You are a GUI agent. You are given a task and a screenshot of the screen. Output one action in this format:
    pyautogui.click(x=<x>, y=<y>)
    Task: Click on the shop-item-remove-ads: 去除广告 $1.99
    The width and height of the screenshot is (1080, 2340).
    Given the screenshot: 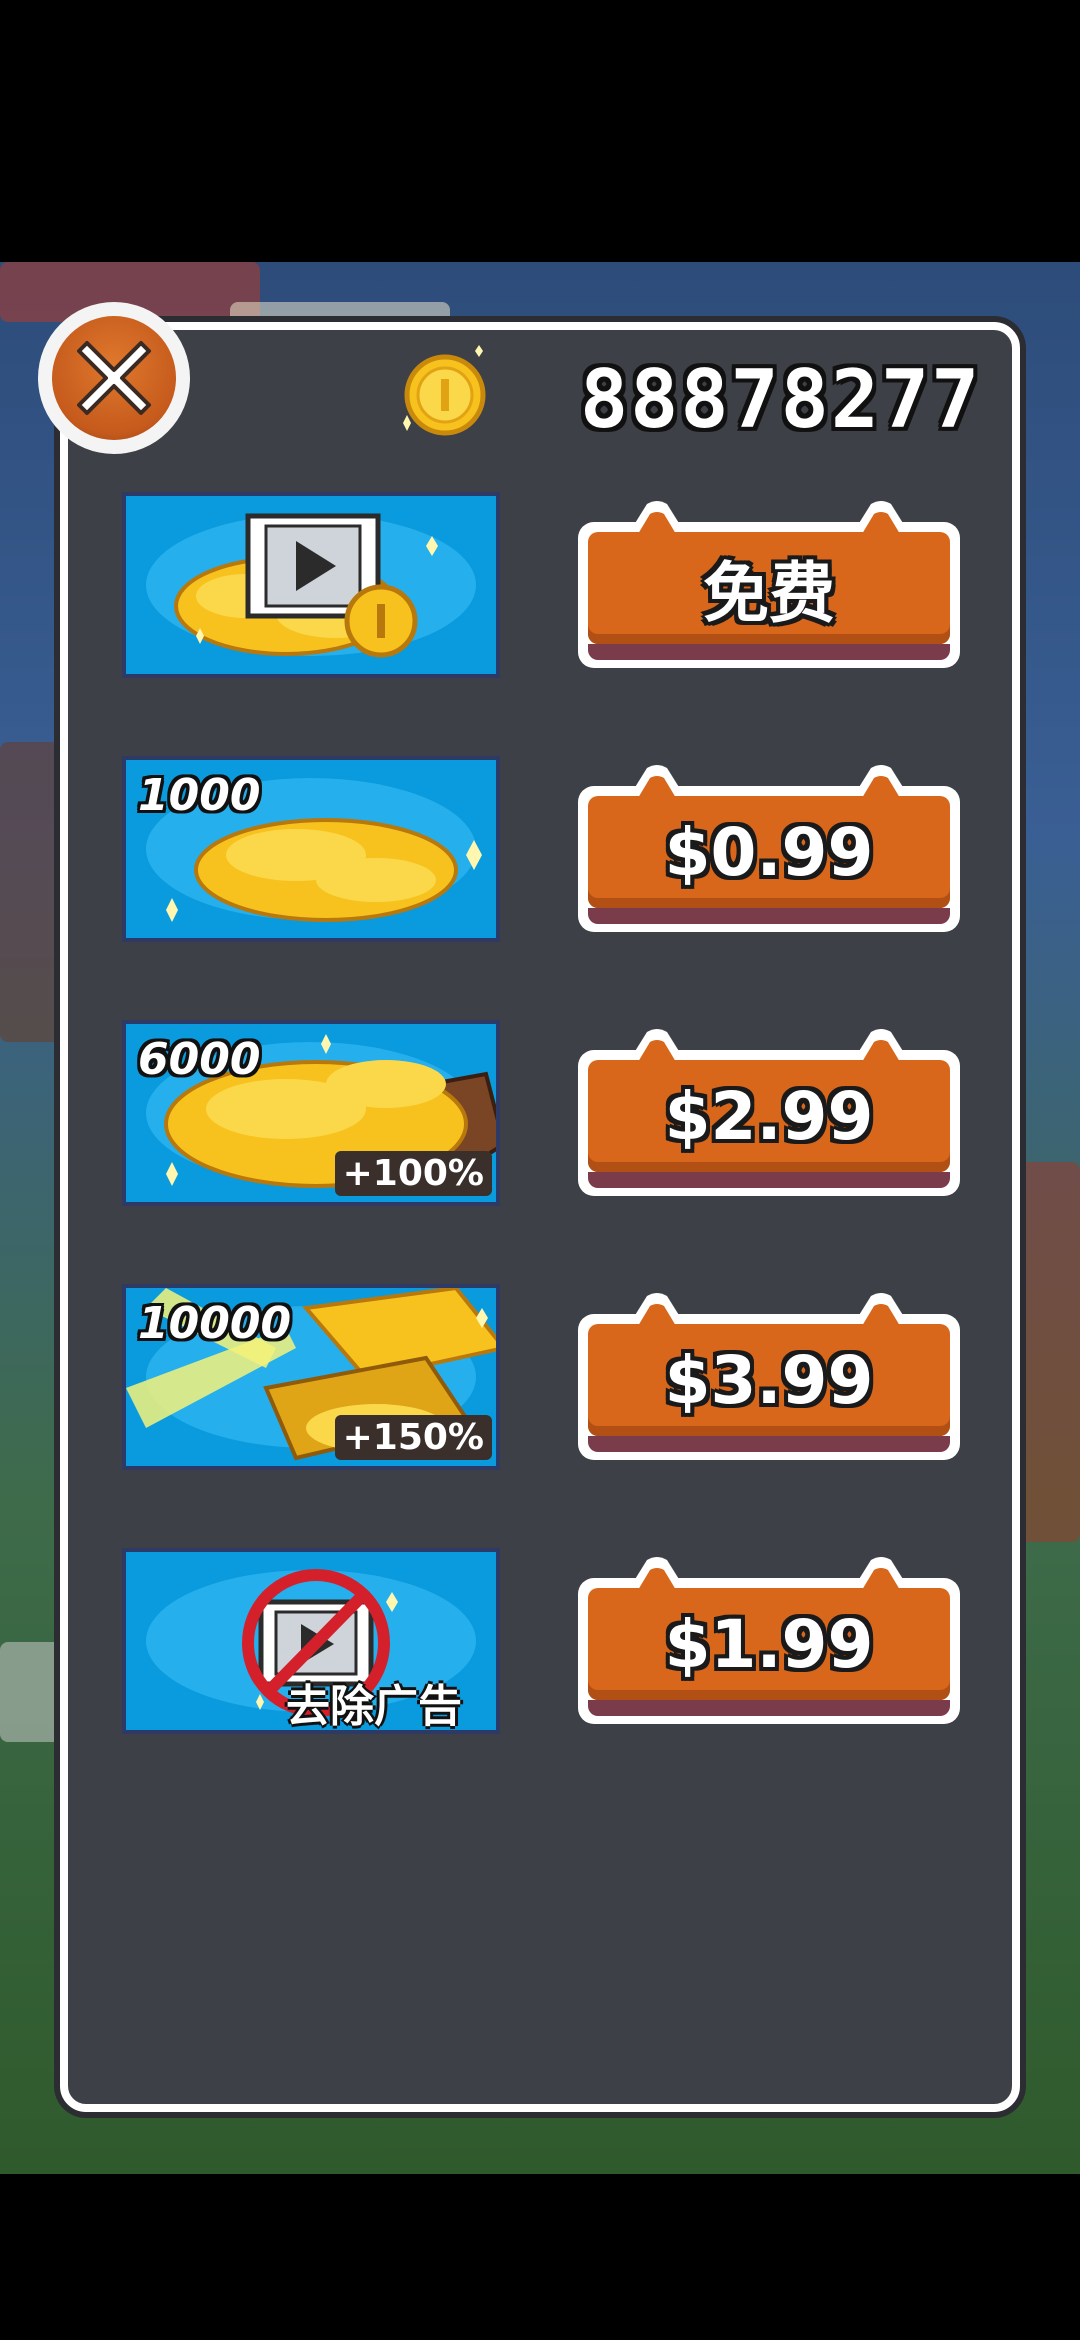 What is the action you would take?
    pyautogui.click(x=562, y=1641)
    